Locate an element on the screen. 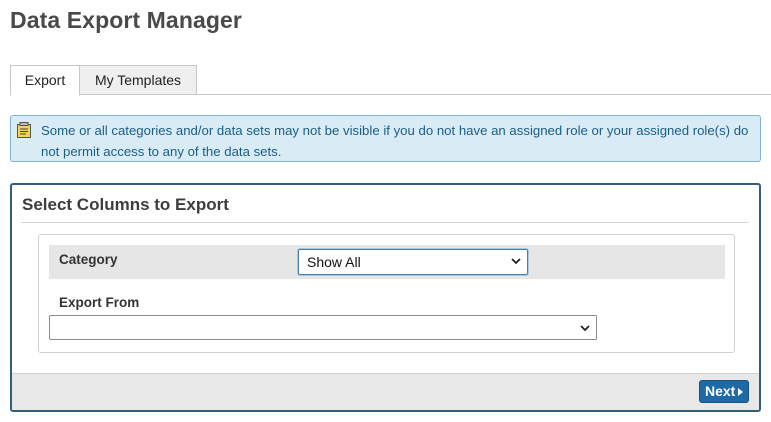  tab-export: Export is located at coordinates (45, 80).